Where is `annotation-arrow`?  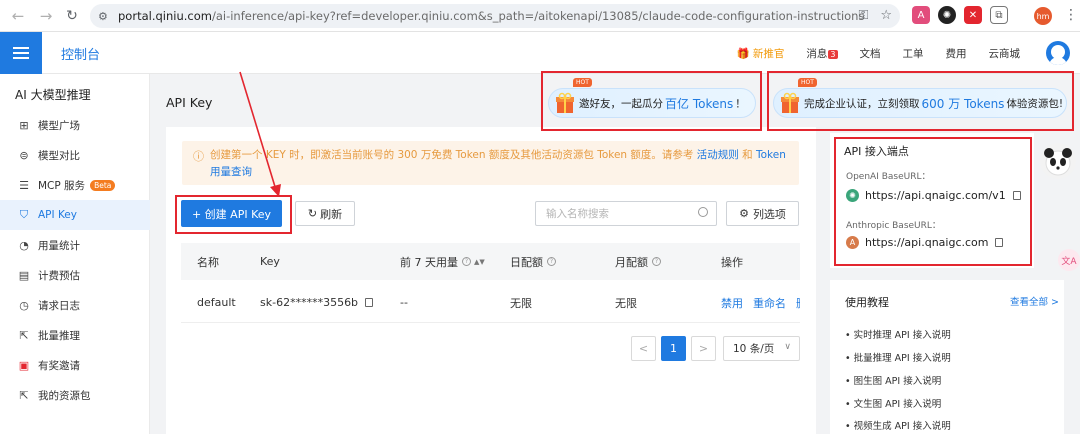
annotation-arrow is located at coordinates (260, 134).